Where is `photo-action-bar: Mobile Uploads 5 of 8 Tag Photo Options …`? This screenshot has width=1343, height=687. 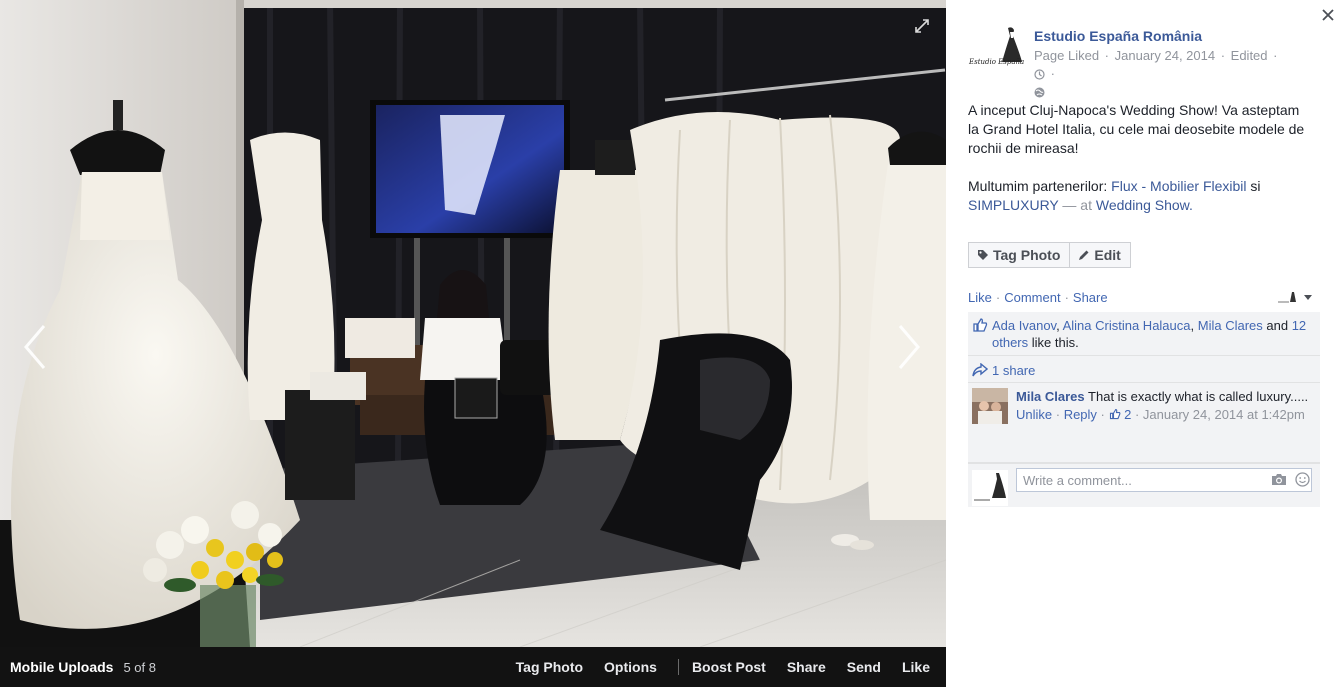 photo-action-bar: Mobile Uploads 5 of 8 Tag Photo Options … is located at coordinates (473, 667).